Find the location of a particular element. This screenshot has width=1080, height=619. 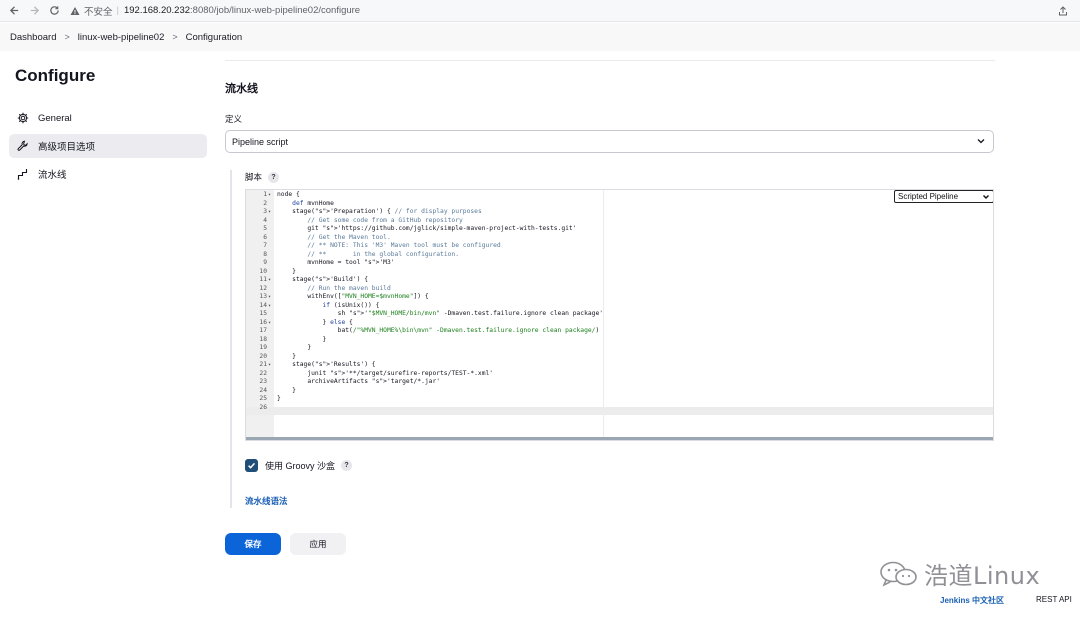

watermark-text: 浩道Linux is located at coordinates (982, 576).